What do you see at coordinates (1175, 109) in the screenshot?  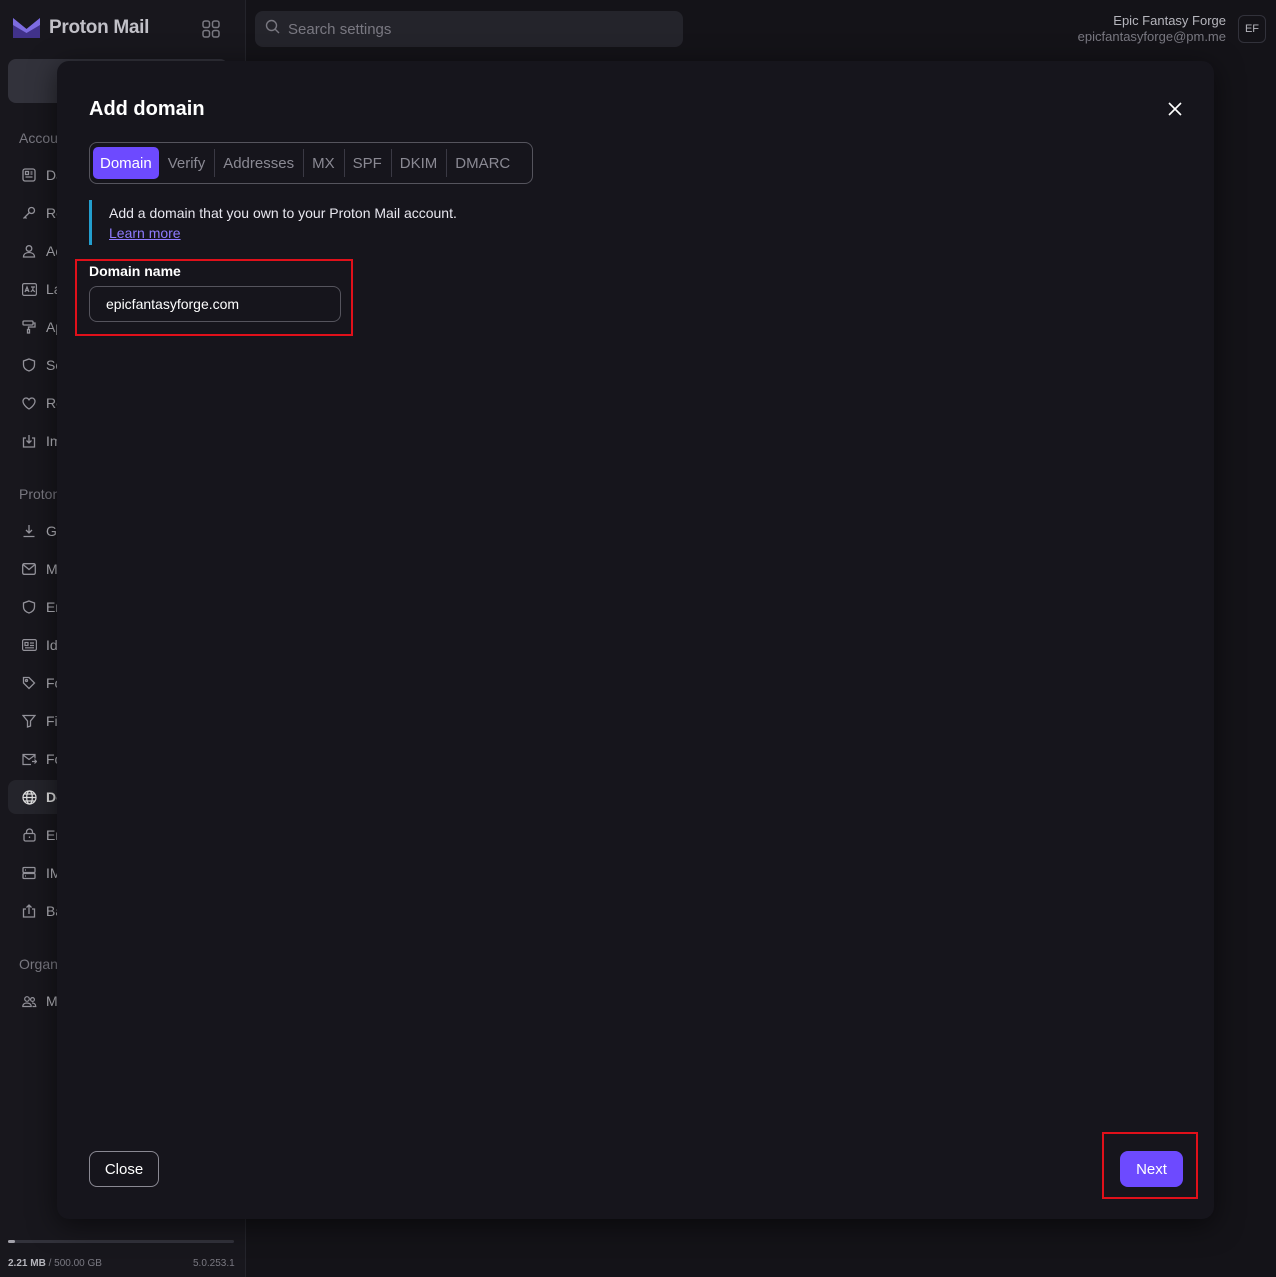 I see `close-icon` at bounding box center [1175, 109].